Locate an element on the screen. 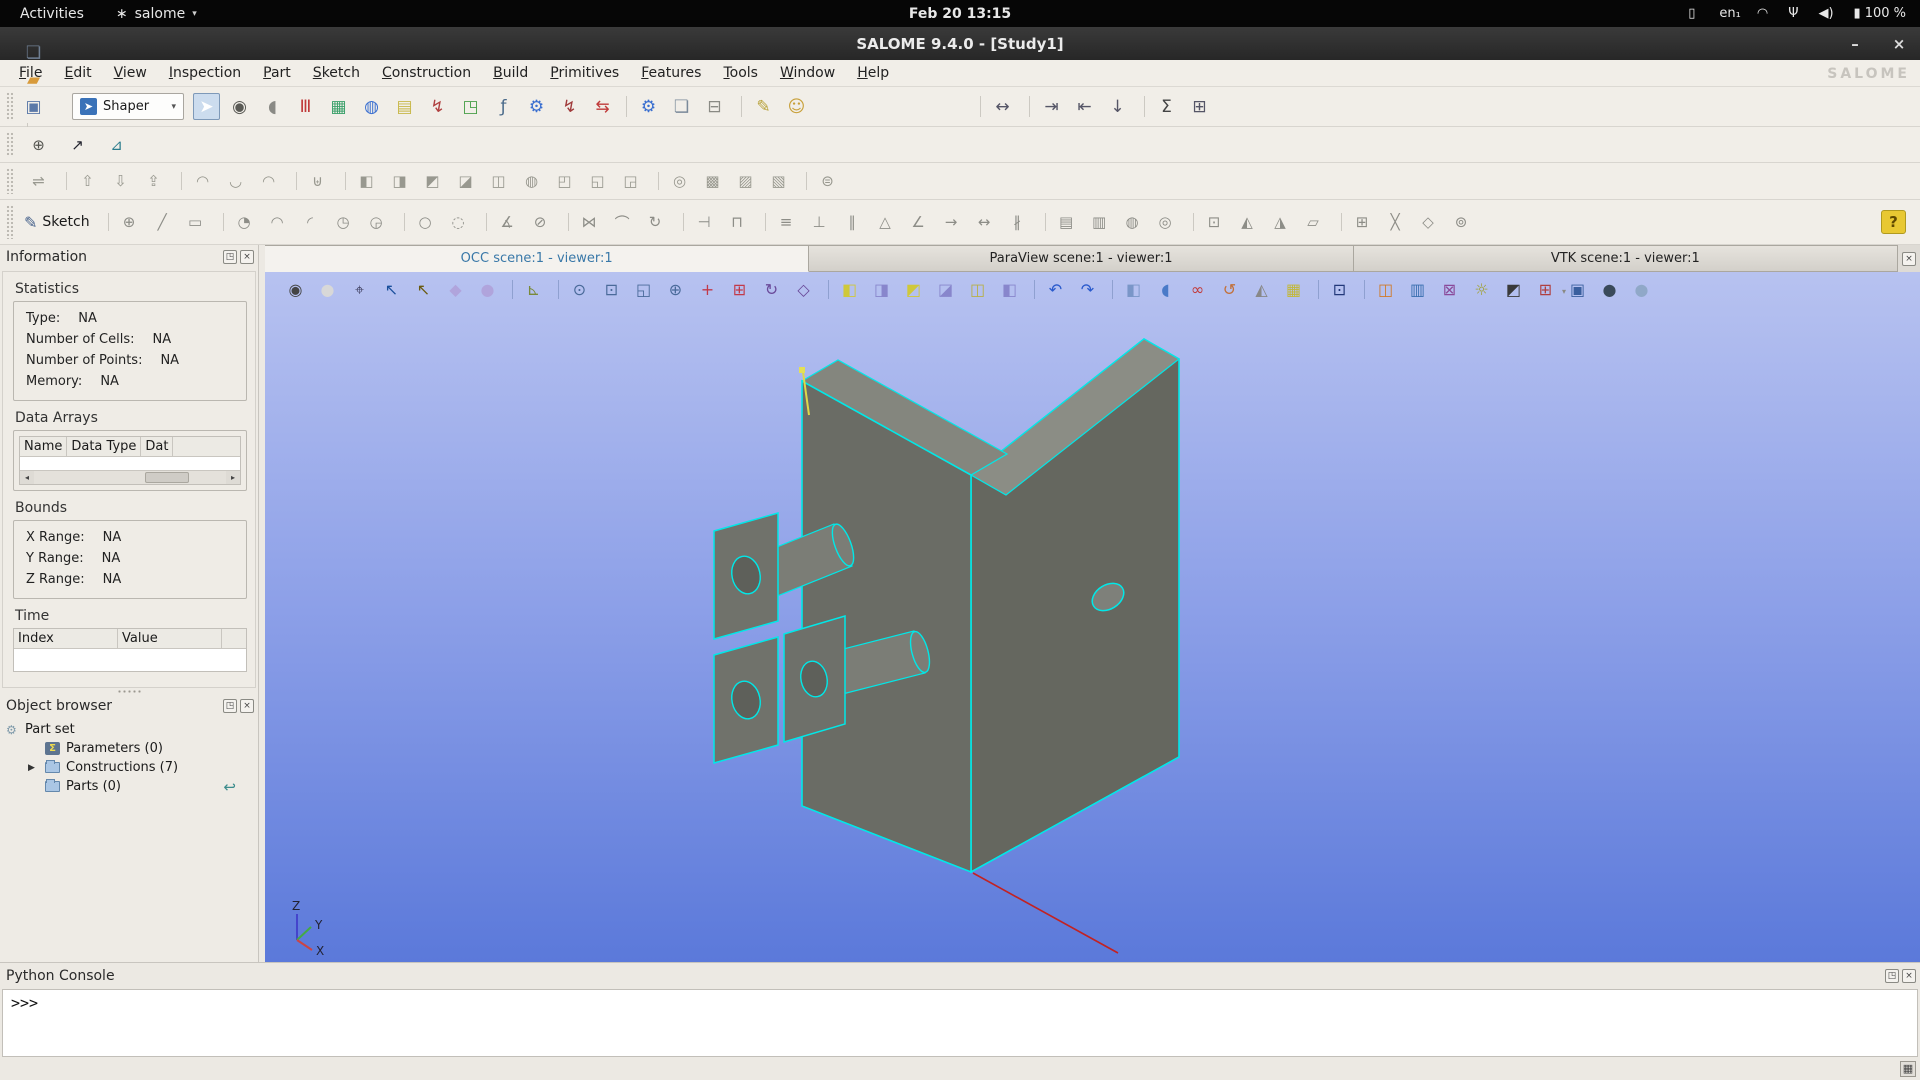 This screenshot has width=1920, height=1080. column-header: Data Type is located at coordinates (104, 446).